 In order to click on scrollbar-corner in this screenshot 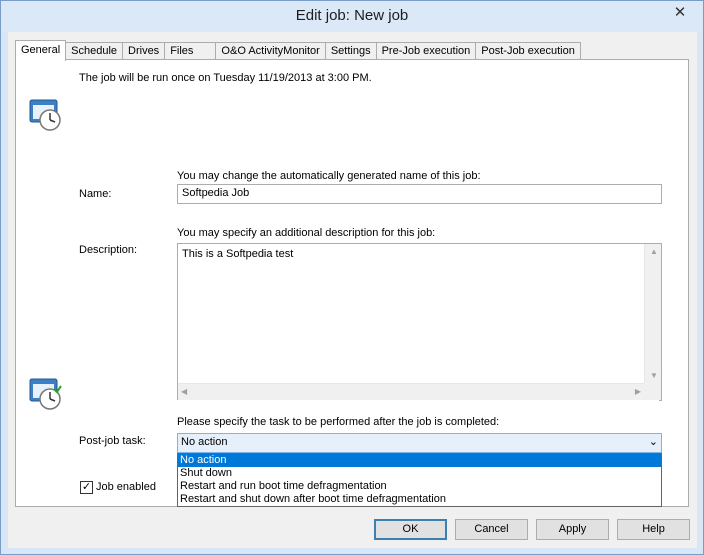, I will do `click(652, 391)`.